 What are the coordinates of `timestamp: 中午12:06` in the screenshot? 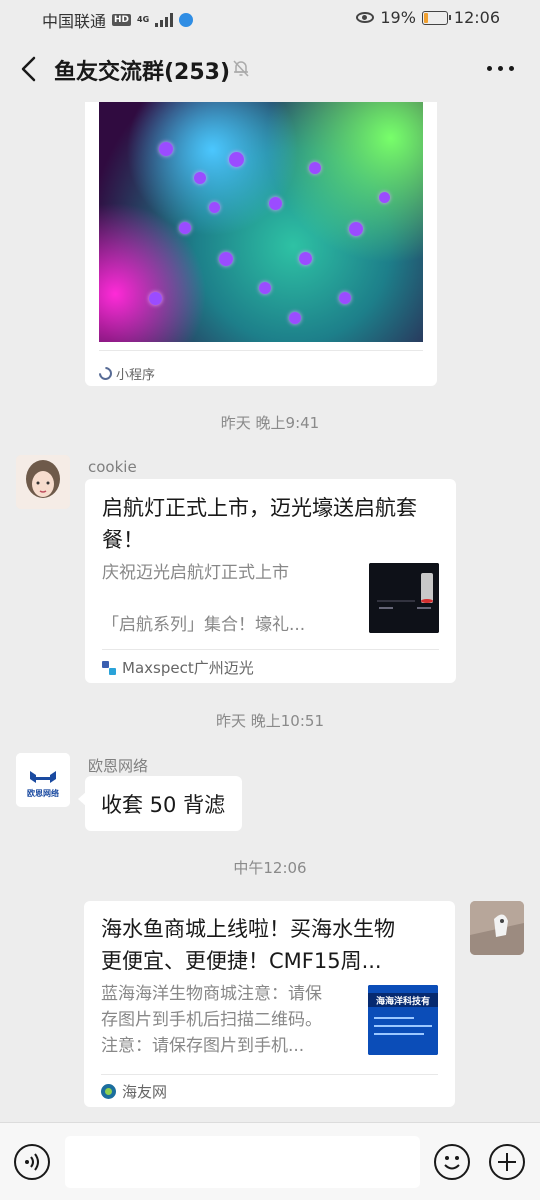 It's located at (270, 868).